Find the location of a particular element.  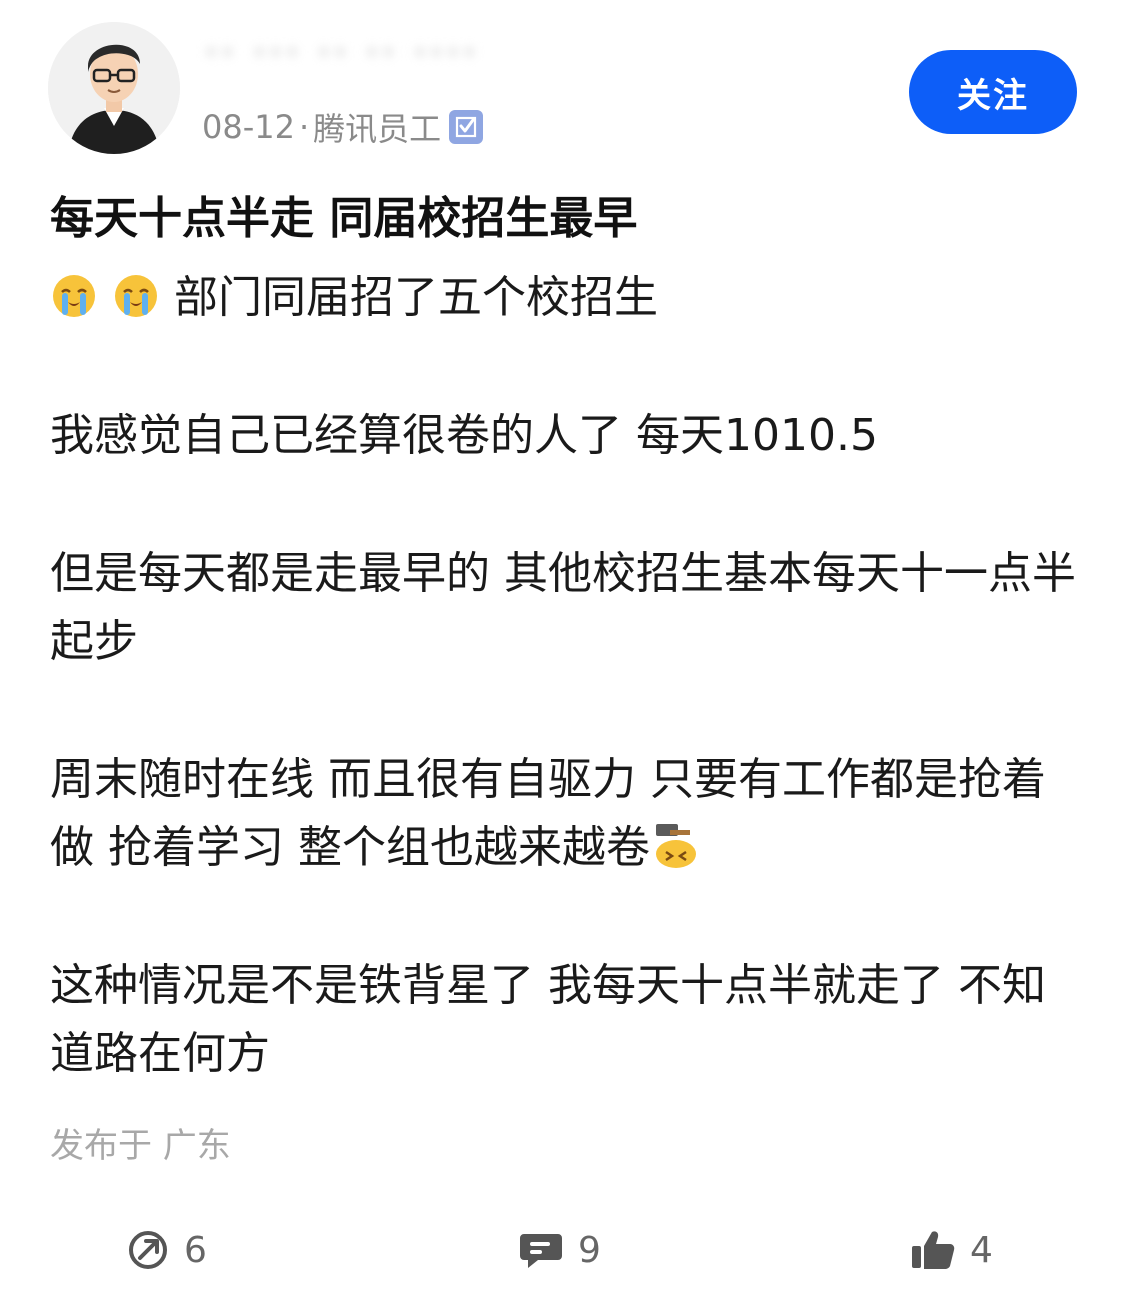

action-bar: 6 9 4 is located at coordinates (562, 1250).